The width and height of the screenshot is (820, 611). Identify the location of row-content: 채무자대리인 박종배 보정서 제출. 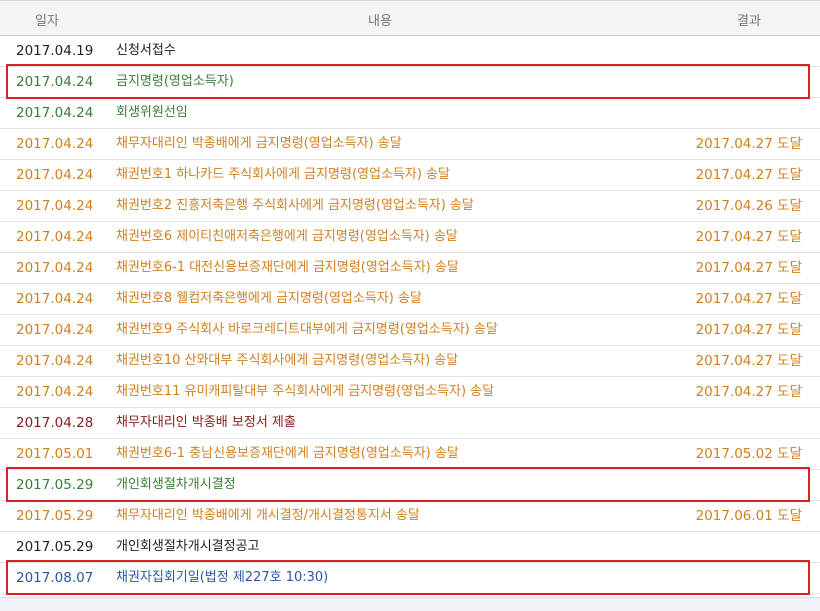
(206, 422).